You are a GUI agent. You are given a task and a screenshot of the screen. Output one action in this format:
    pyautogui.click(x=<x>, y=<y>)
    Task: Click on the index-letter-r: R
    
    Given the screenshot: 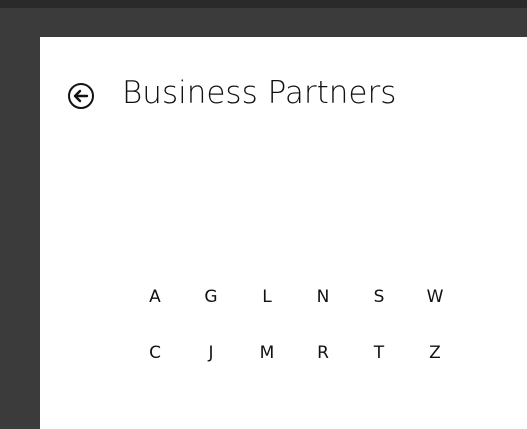 What is the action you would take?
    pyautogui.click(x=323, y=353)
    